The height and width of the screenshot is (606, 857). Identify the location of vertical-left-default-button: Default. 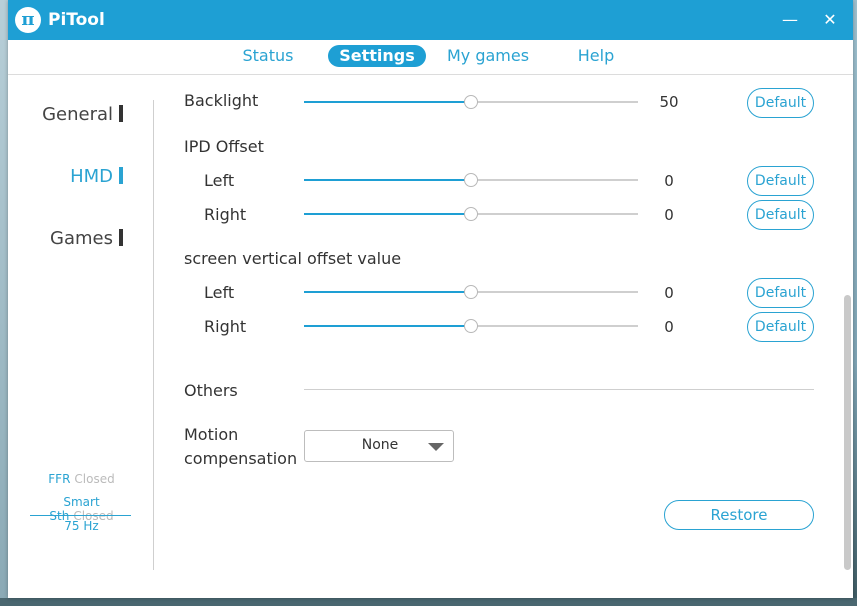
(780, 293).